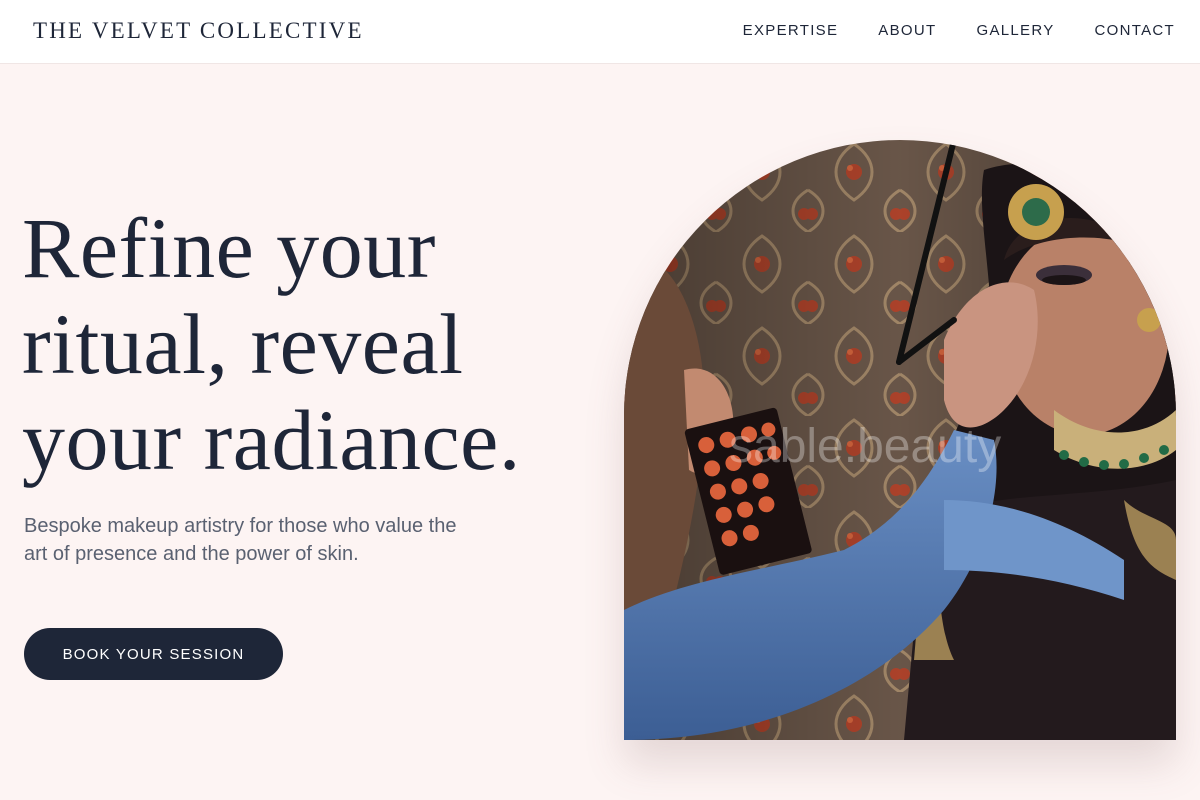  I want to click on image-watermark: sable.beauty, so click(865, 446).